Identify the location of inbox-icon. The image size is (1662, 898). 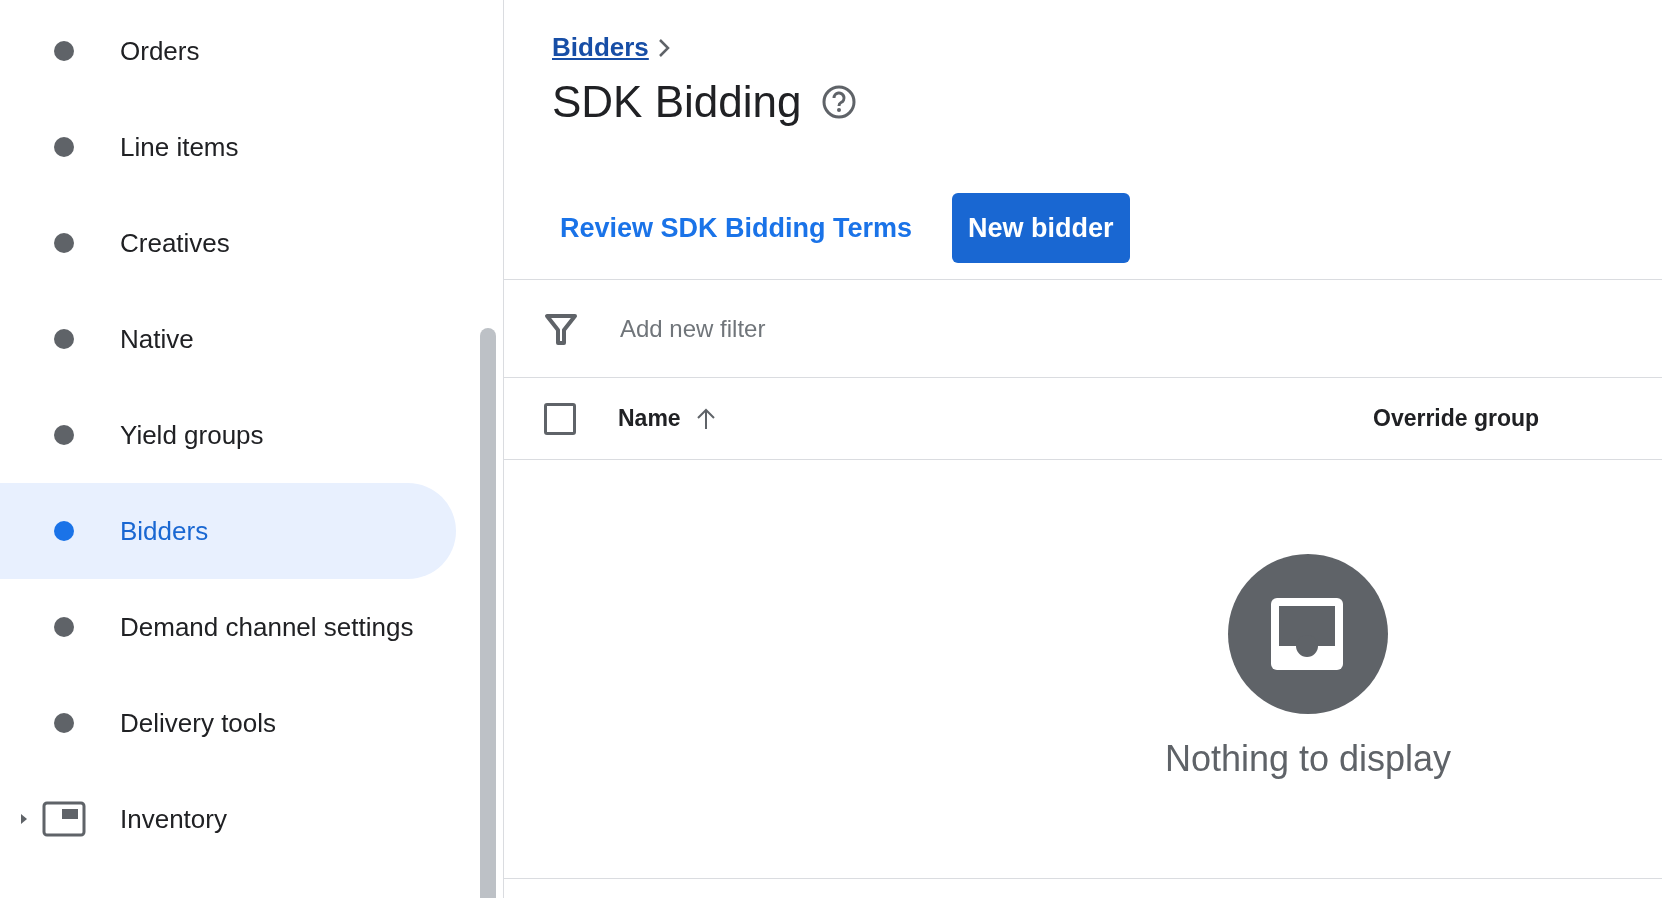
(1308, 634).